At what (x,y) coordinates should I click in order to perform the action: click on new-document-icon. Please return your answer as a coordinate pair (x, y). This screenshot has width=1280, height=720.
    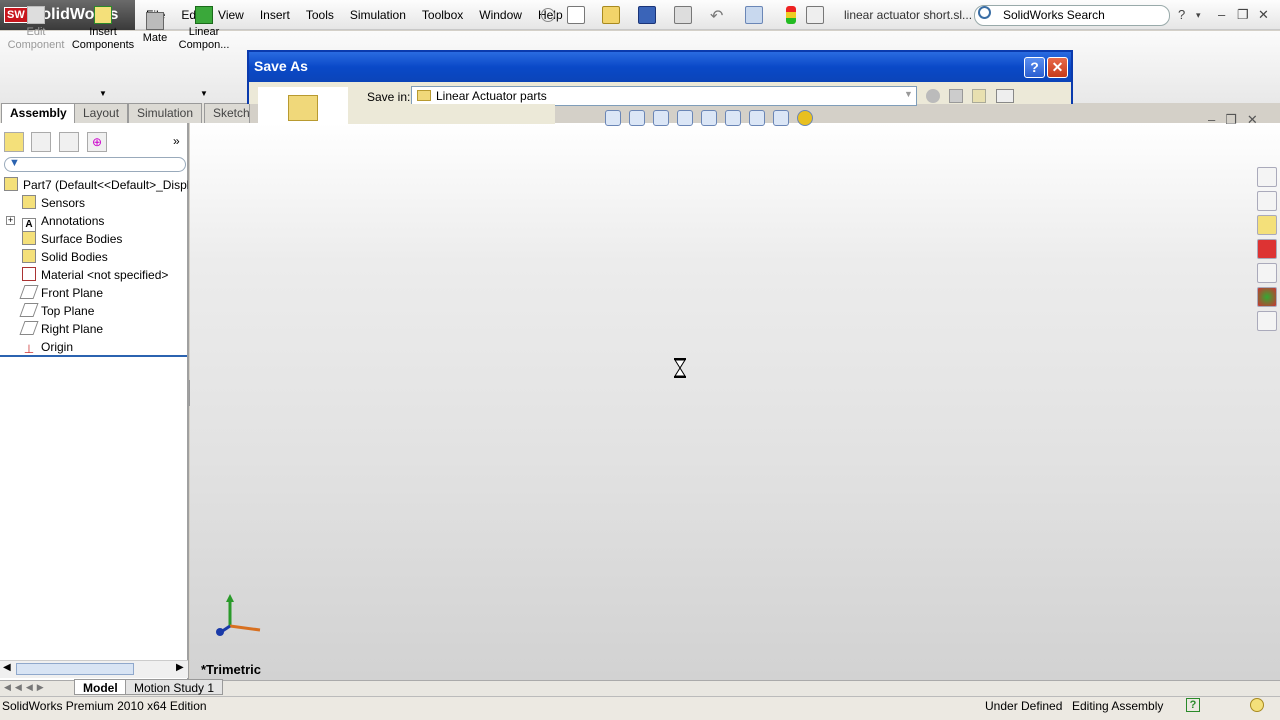
    Looking at the image, I should click on (576, 15).